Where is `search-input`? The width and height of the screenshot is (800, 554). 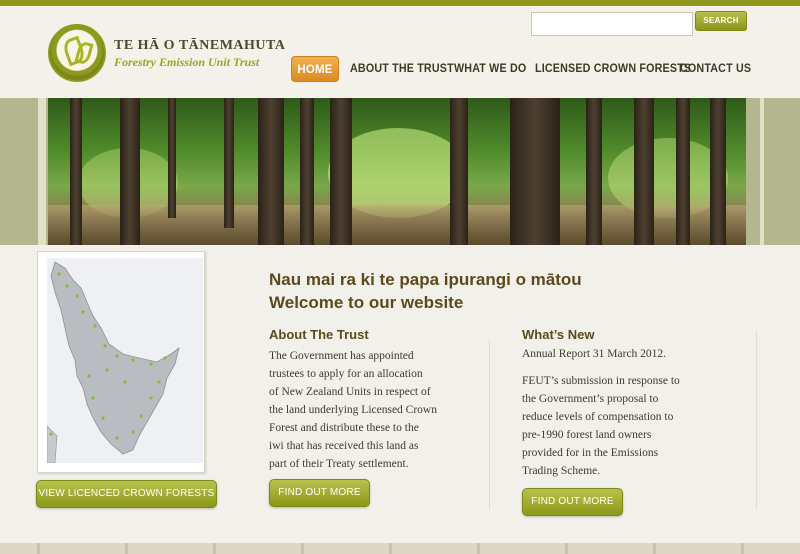
search-input is located at coordinates (612, 24).